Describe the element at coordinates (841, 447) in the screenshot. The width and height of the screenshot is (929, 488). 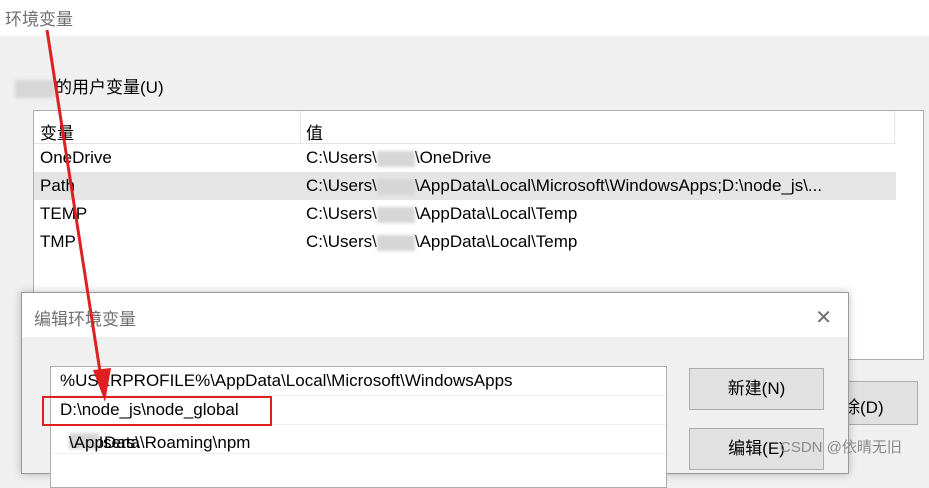
I see `watermark: CSDN @依晴无旧` at that location.